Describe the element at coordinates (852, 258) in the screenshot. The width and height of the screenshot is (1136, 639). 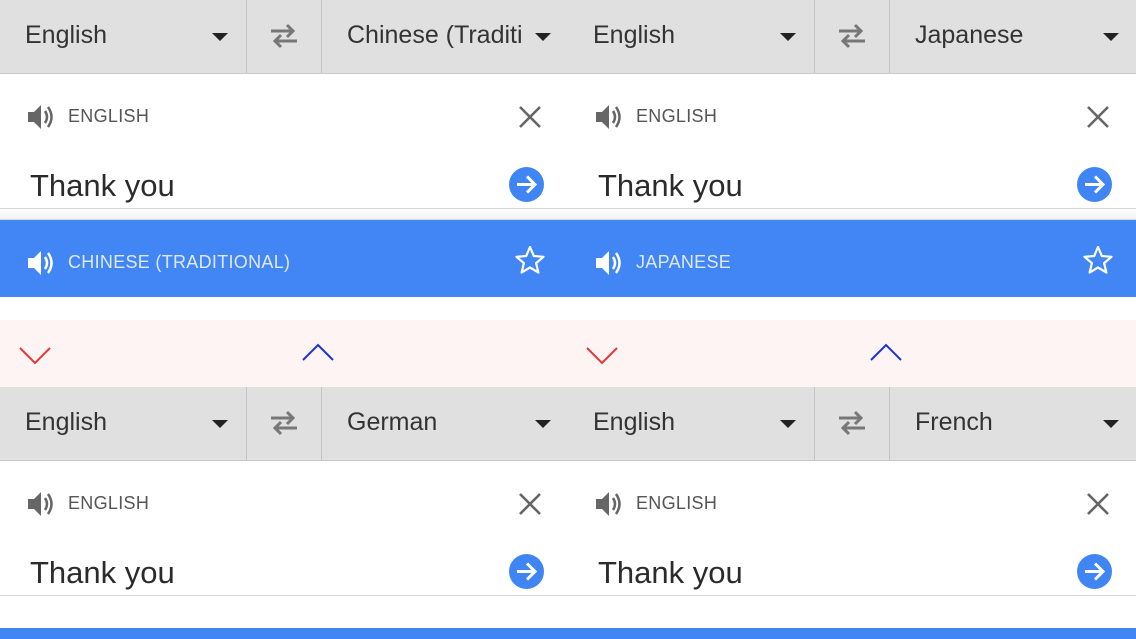
I see `result-bar: JAPANESE` at that location.